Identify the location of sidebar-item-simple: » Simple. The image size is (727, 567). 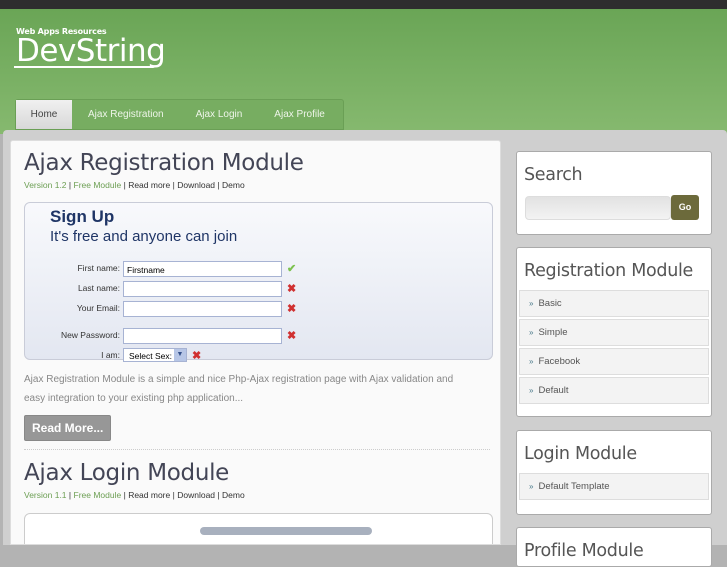
(614, 332).